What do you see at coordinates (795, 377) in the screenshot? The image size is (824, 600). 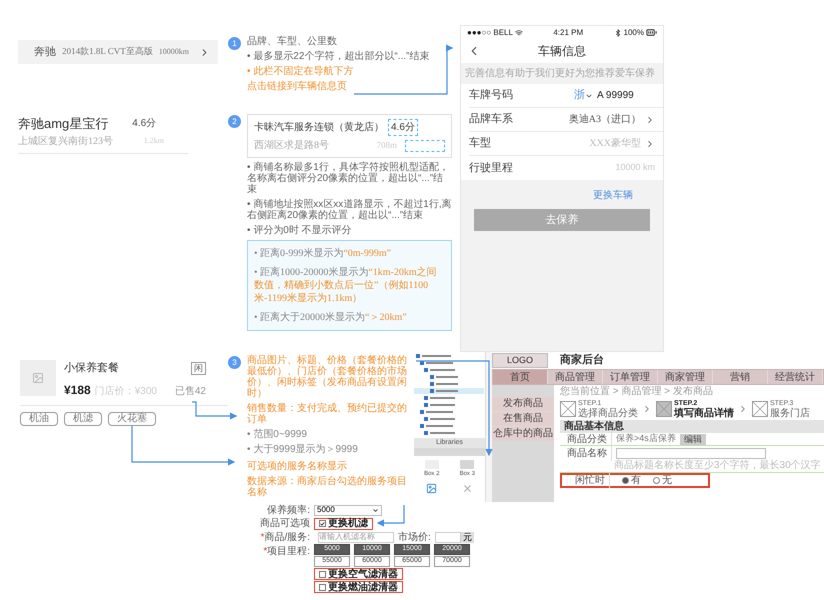 I see `nav-tab: 经营统计` at bounding box center [795, 377].